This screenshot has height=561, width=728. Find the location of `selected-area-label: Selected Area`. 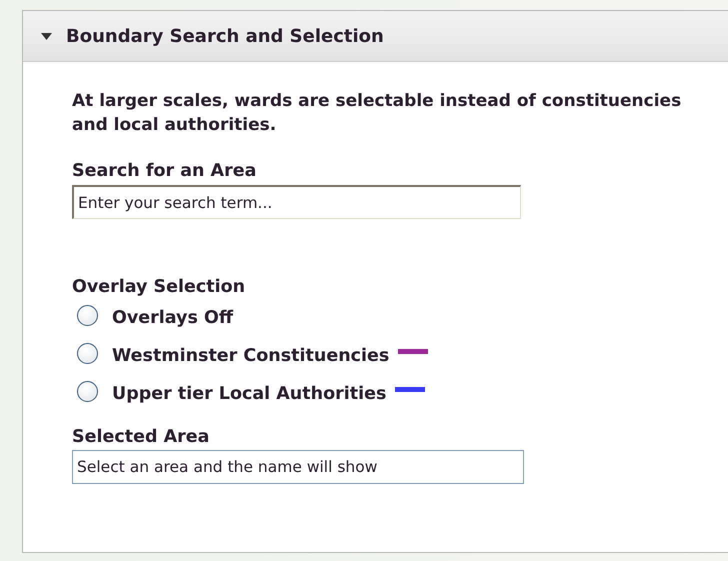

selected-area-label: Selected Area is located at coordinates (141, 437).